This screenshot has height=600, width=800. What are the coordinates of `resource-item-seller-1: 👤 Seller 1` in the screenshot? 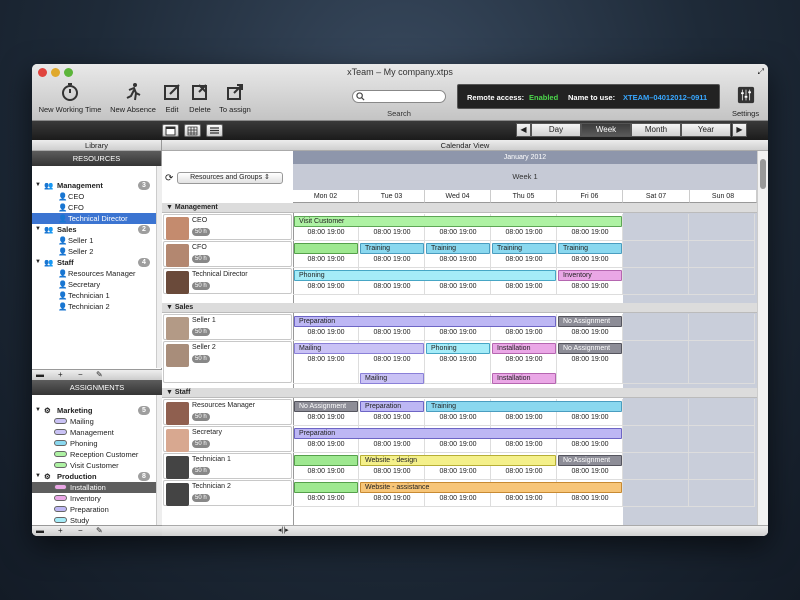 It's located at (94, 240).